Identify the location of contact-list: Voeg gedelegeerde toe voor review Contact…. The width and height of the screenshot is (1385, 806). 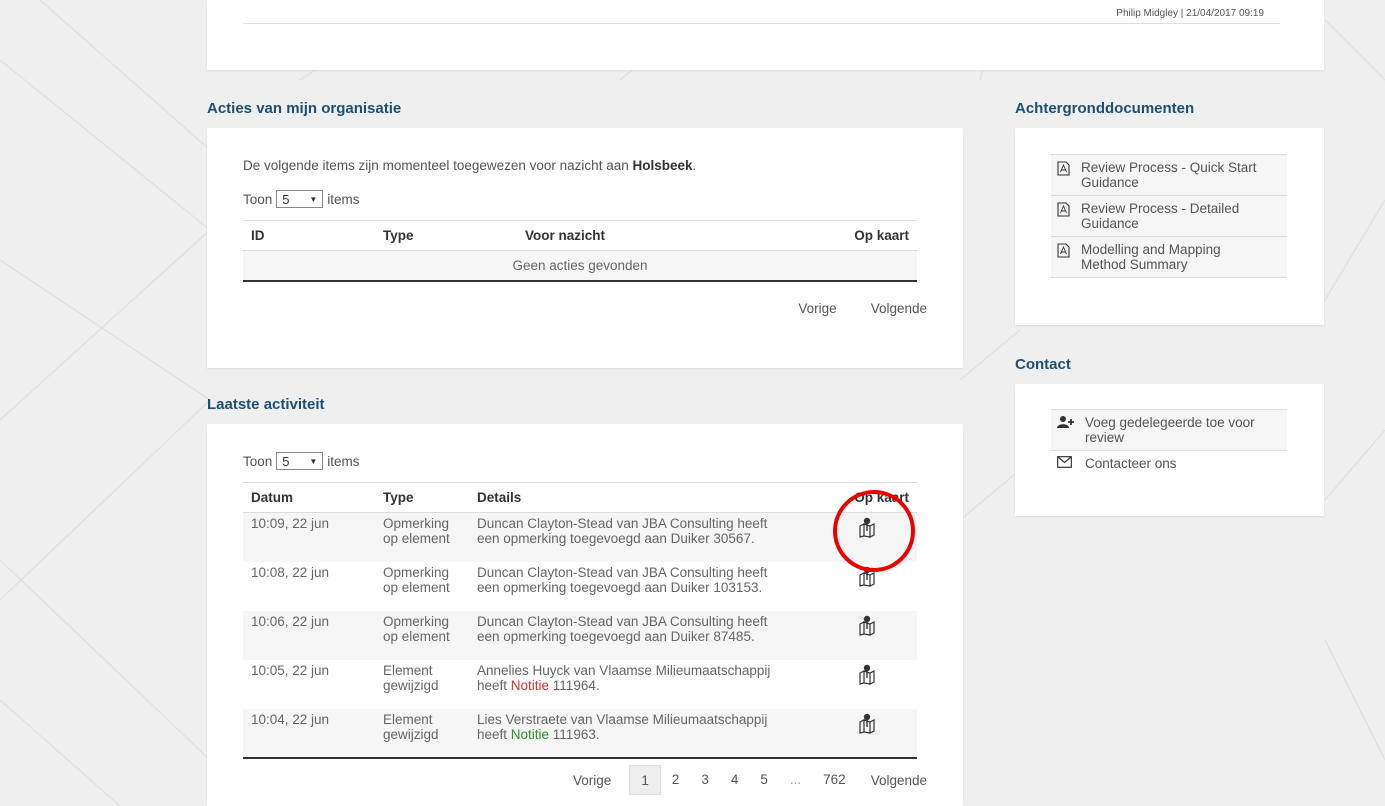
(1169, 442).